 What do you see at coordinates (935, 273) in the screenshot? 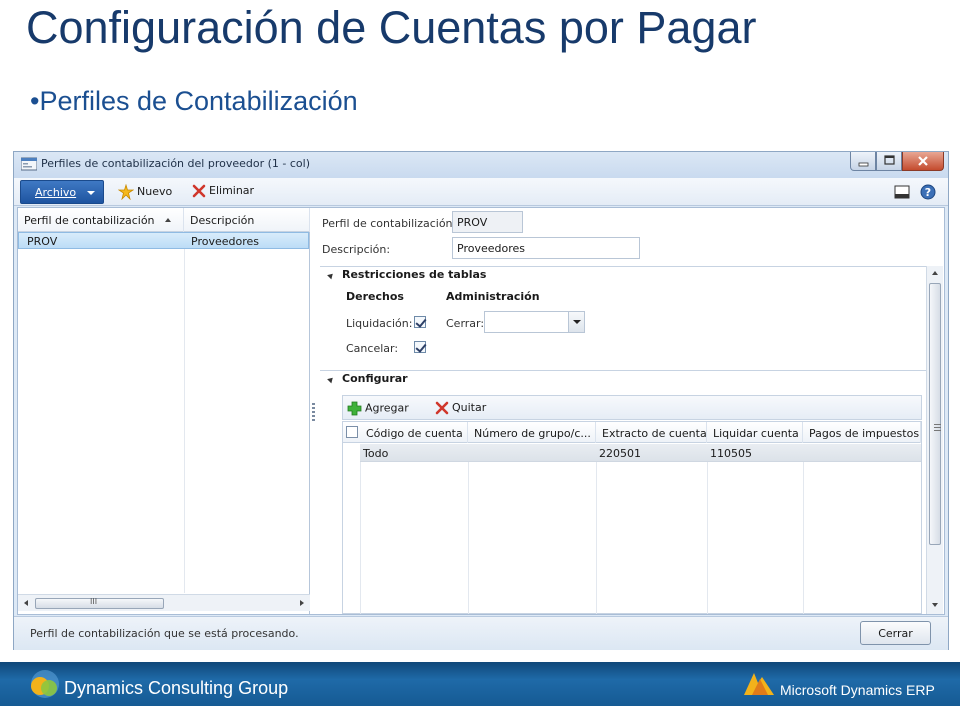
I see `scroll-up-icon` at bounding box center [935, 273].